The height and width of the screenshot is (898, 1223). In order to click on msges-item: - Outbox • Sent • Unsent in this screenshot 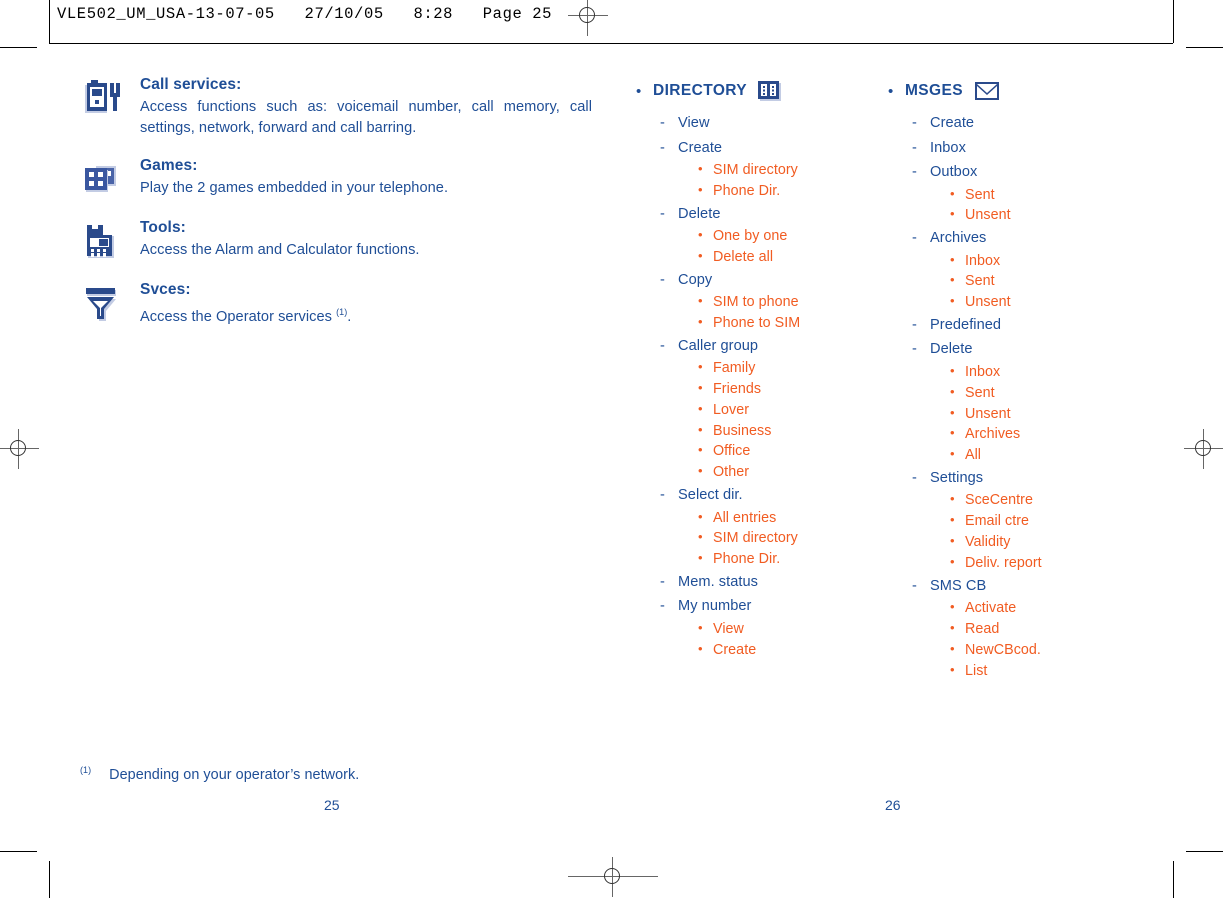, I will do `click(1030, 193)`.